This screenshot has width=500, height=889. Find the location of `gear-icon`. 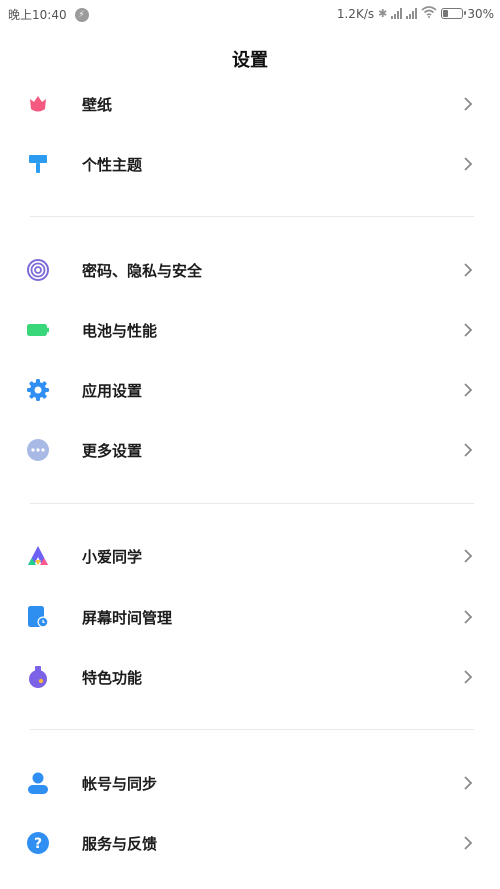

gear-icon is located at coordinates (38, 390).